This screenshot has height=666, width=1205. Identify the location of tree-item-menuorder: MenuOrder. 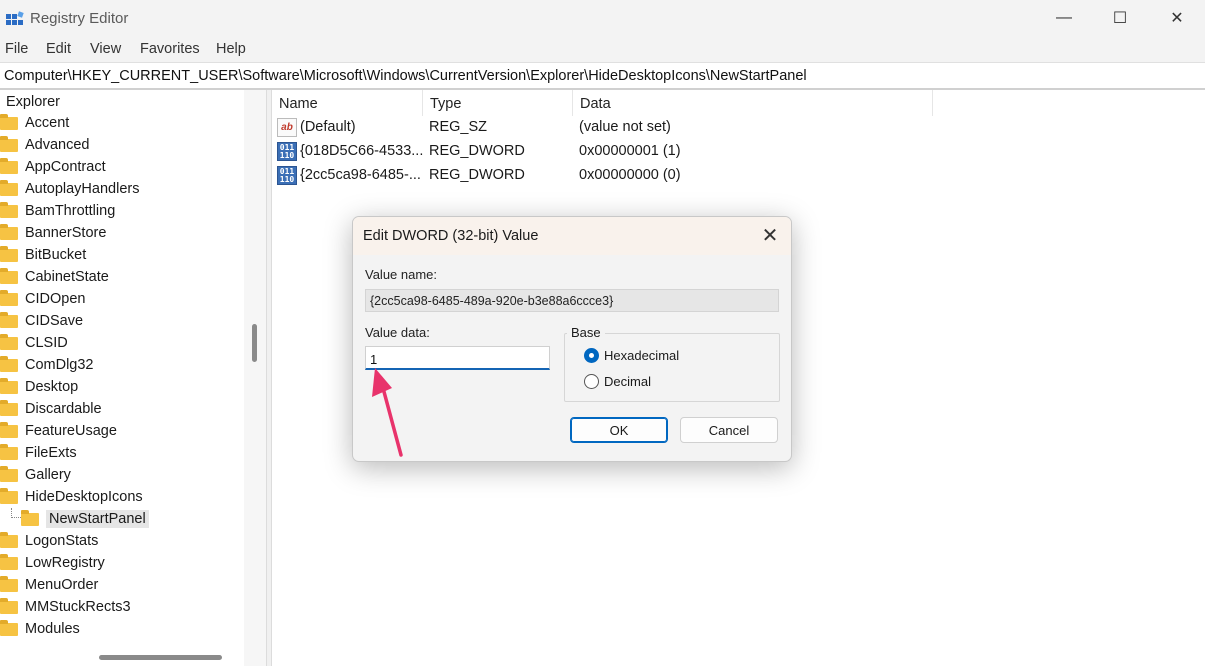
(49, 585).